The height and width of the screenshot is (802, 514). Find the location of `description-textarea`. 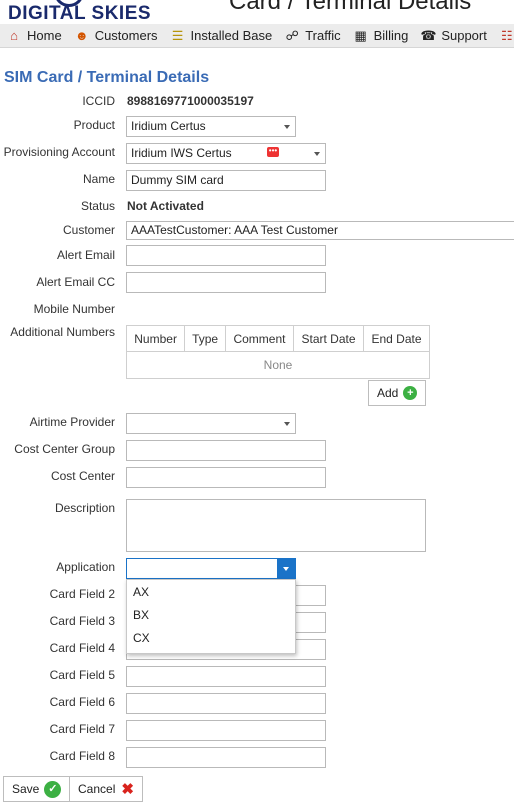

description-textarea is located at coordinates (276, 525).